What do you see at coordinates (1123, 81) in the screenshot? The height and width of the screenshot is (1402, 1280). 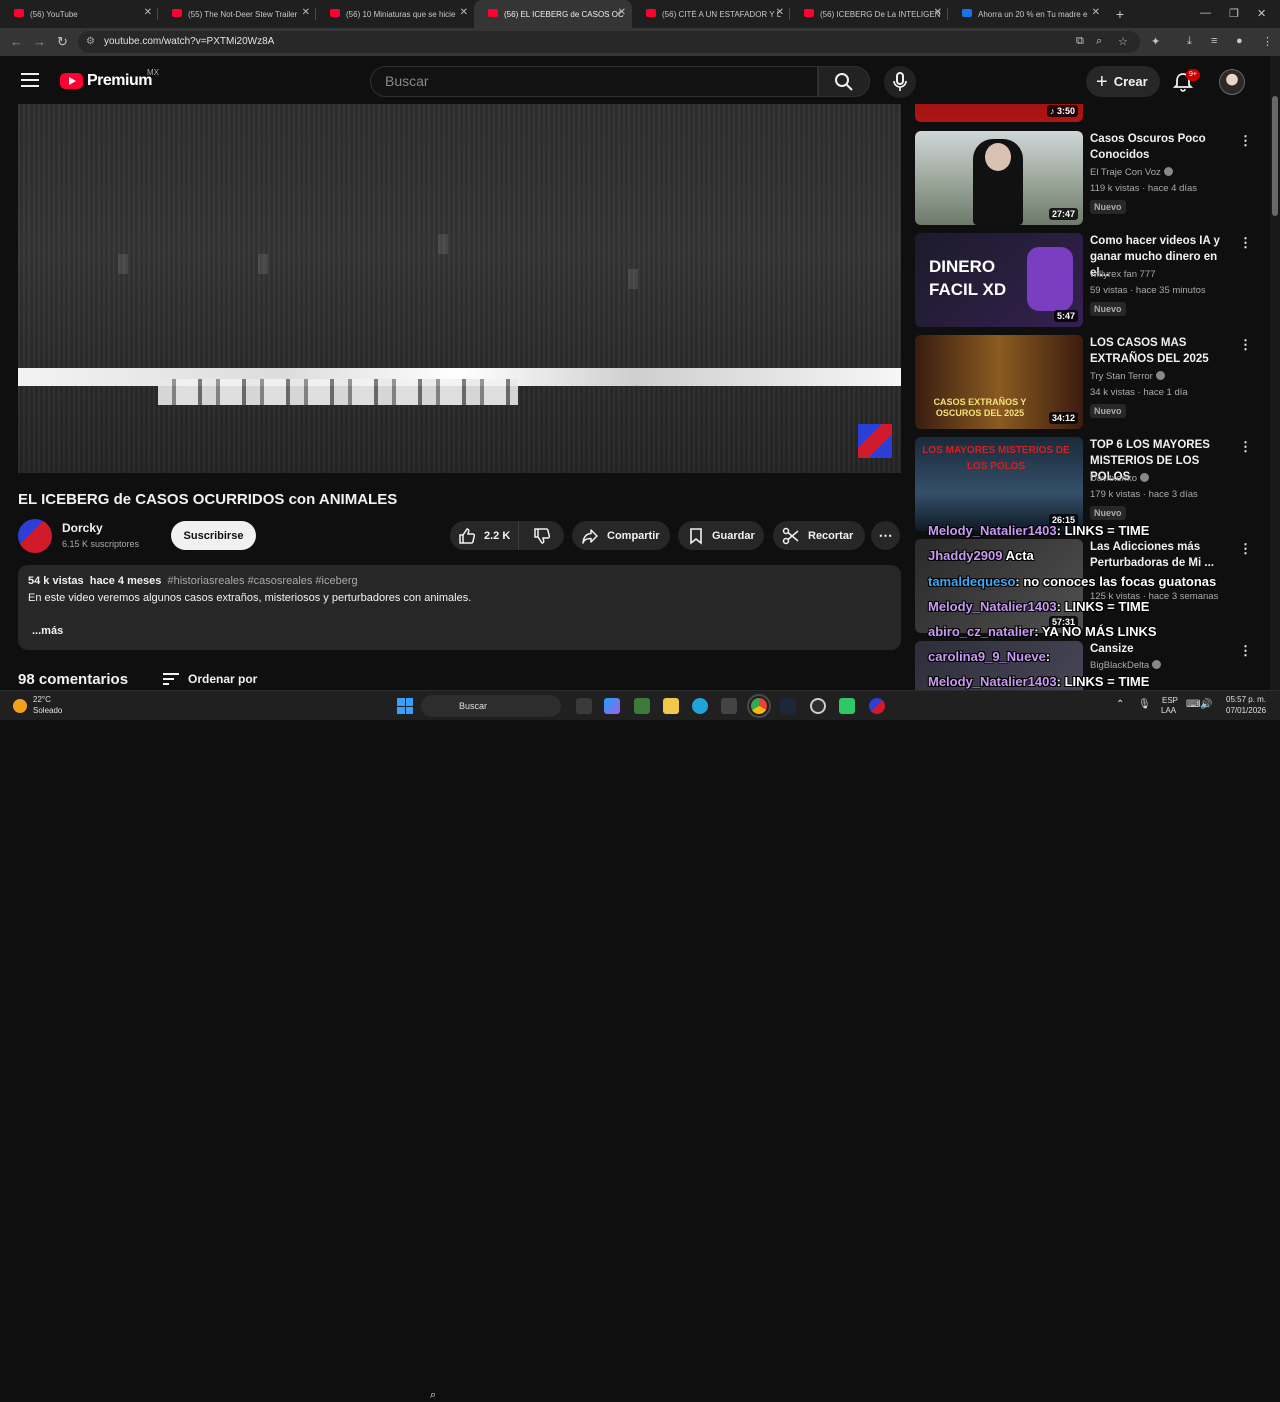 I see `create-button: + Crear` at bounding box center [1123, 81].